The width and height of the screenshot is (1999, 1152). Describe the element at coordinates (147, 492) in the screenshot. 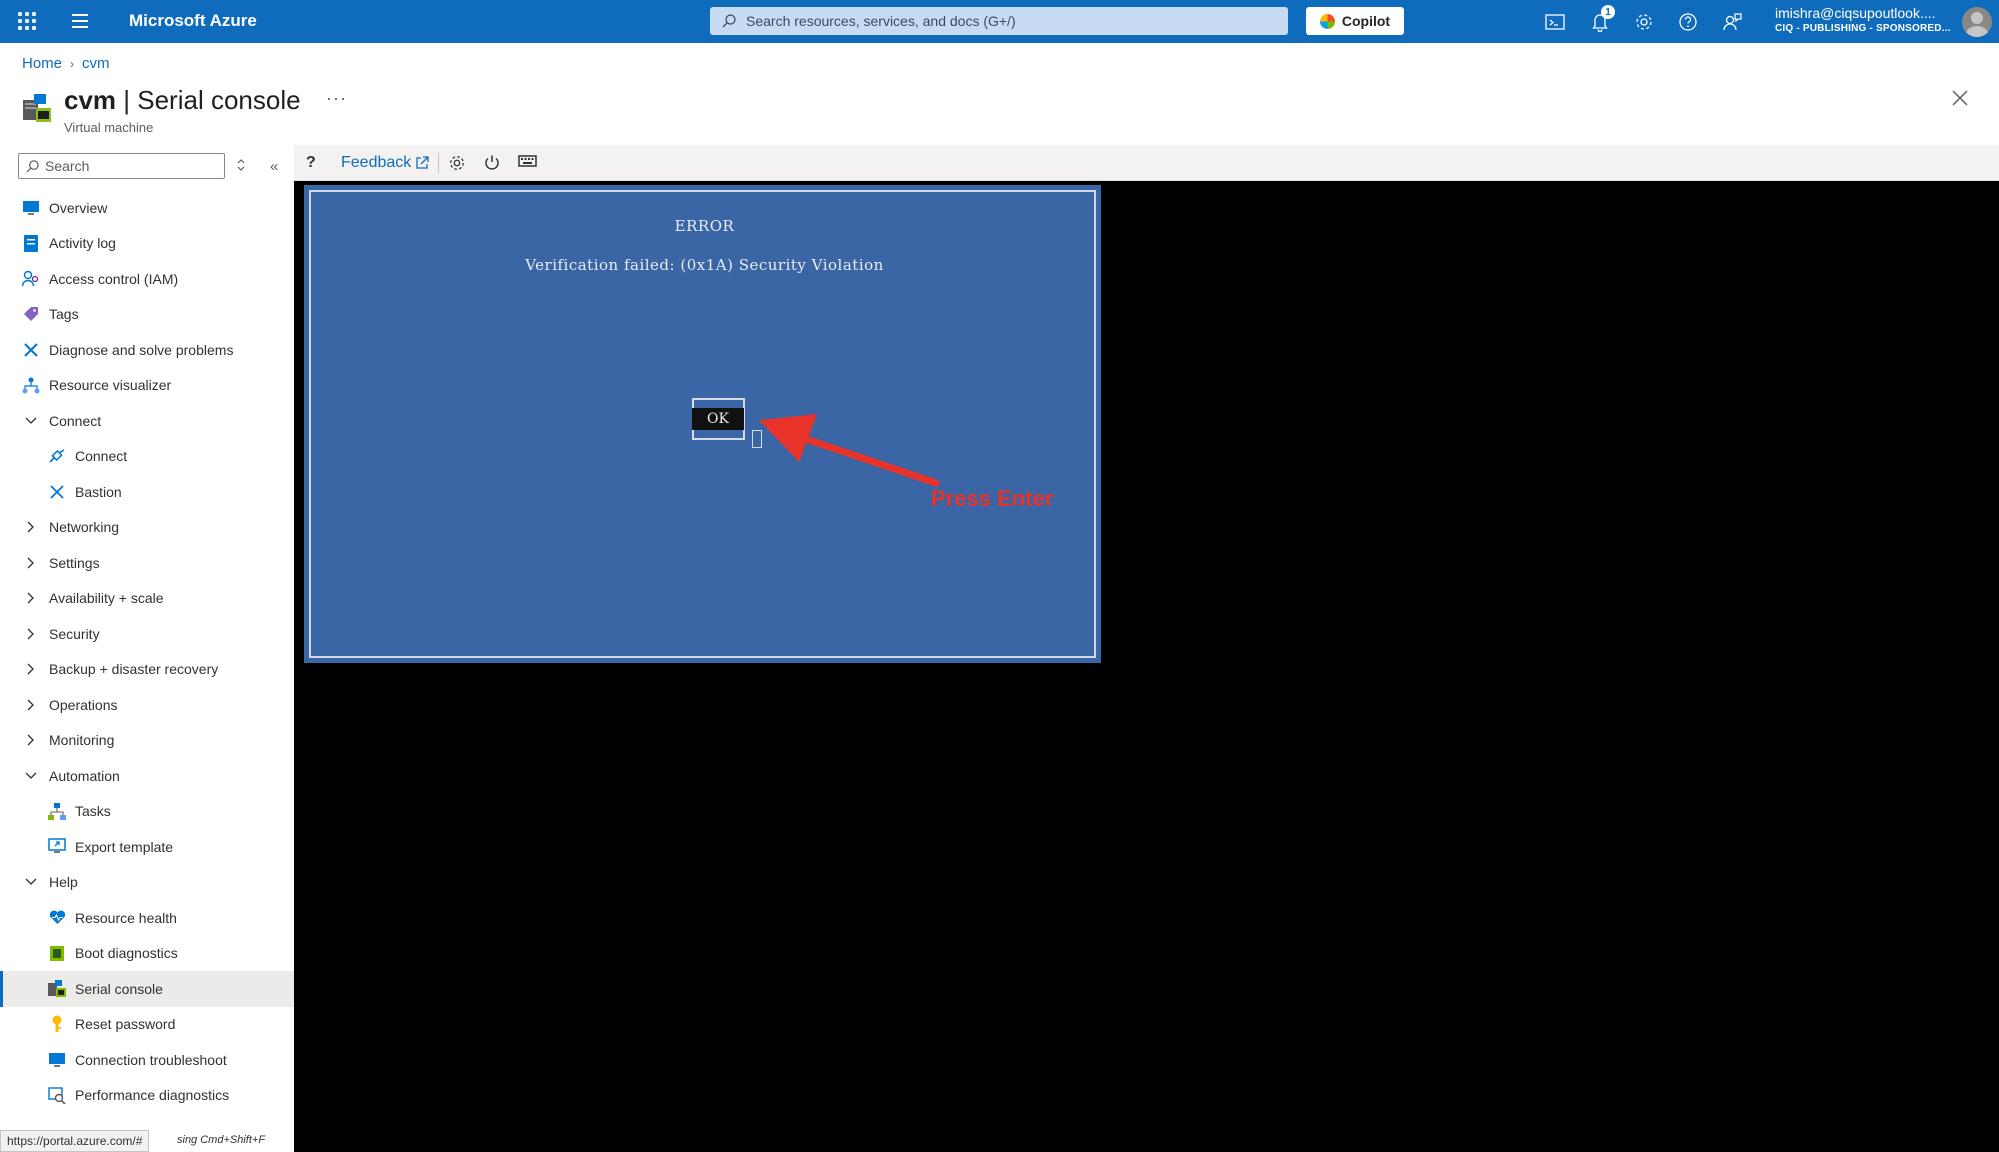

I see `sidebar-item-bastion: Bastion` at that location.